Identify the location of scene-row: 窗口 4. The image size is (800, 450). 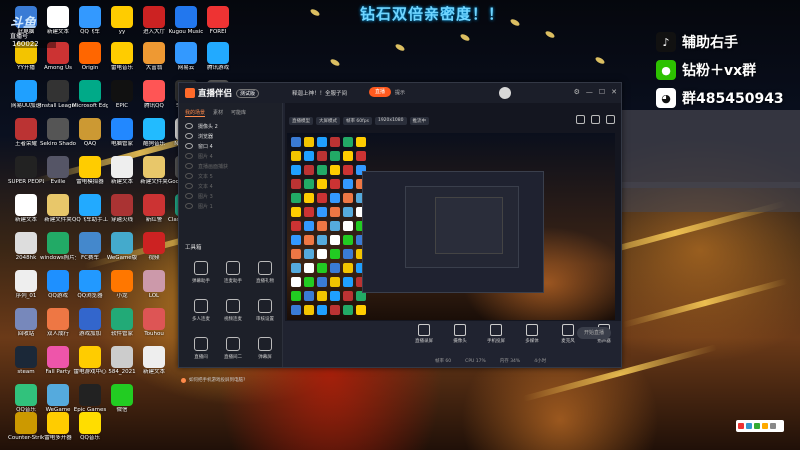
(230, 146).